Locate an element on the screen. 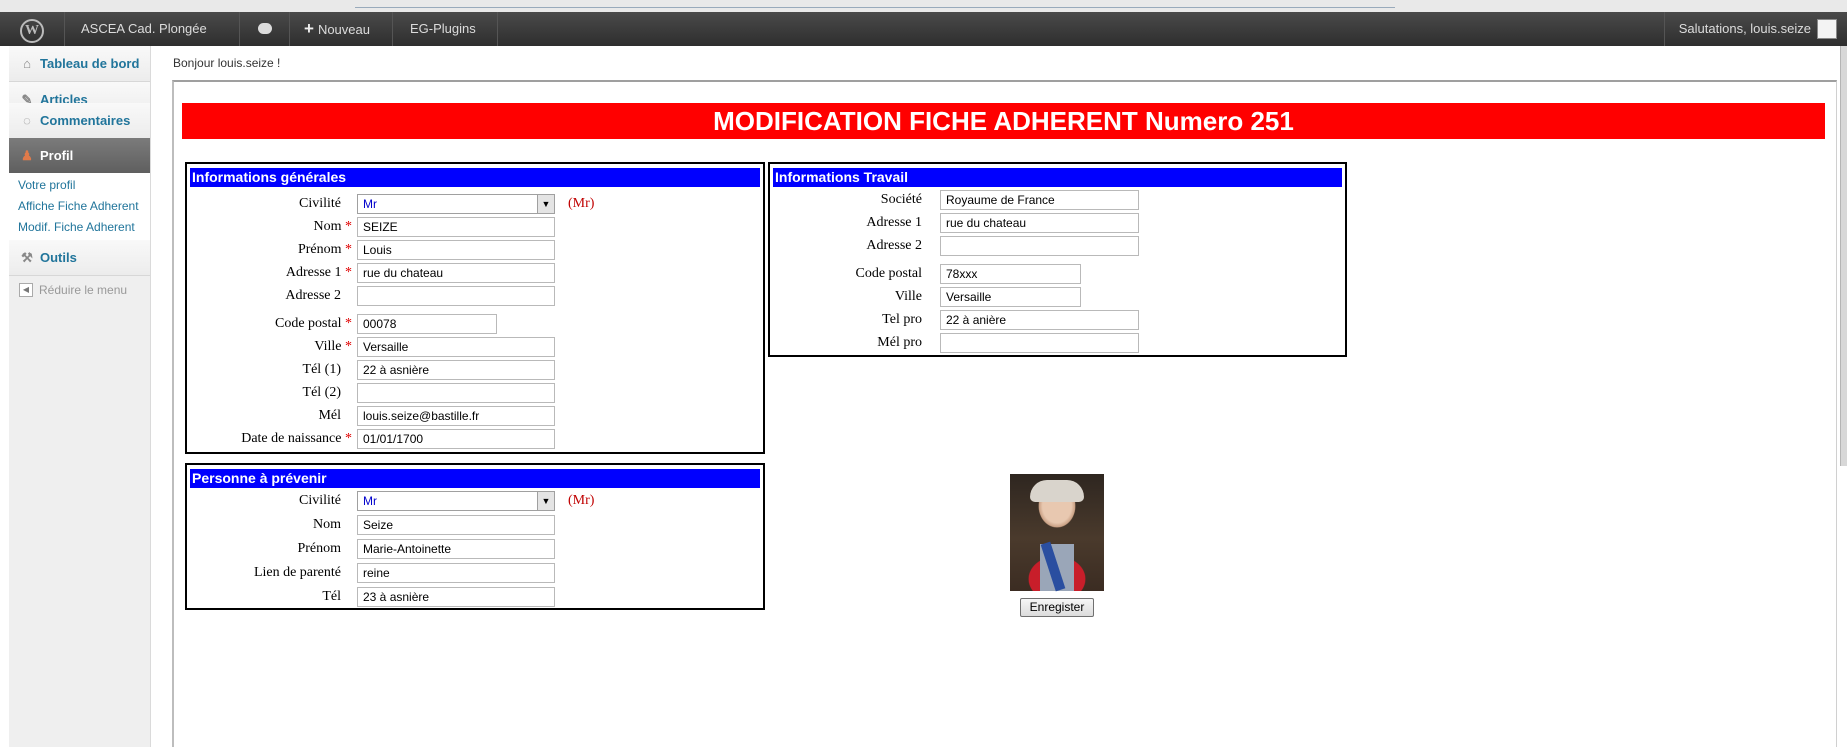  member-portrait-image is located at coordinates (1057, 533).